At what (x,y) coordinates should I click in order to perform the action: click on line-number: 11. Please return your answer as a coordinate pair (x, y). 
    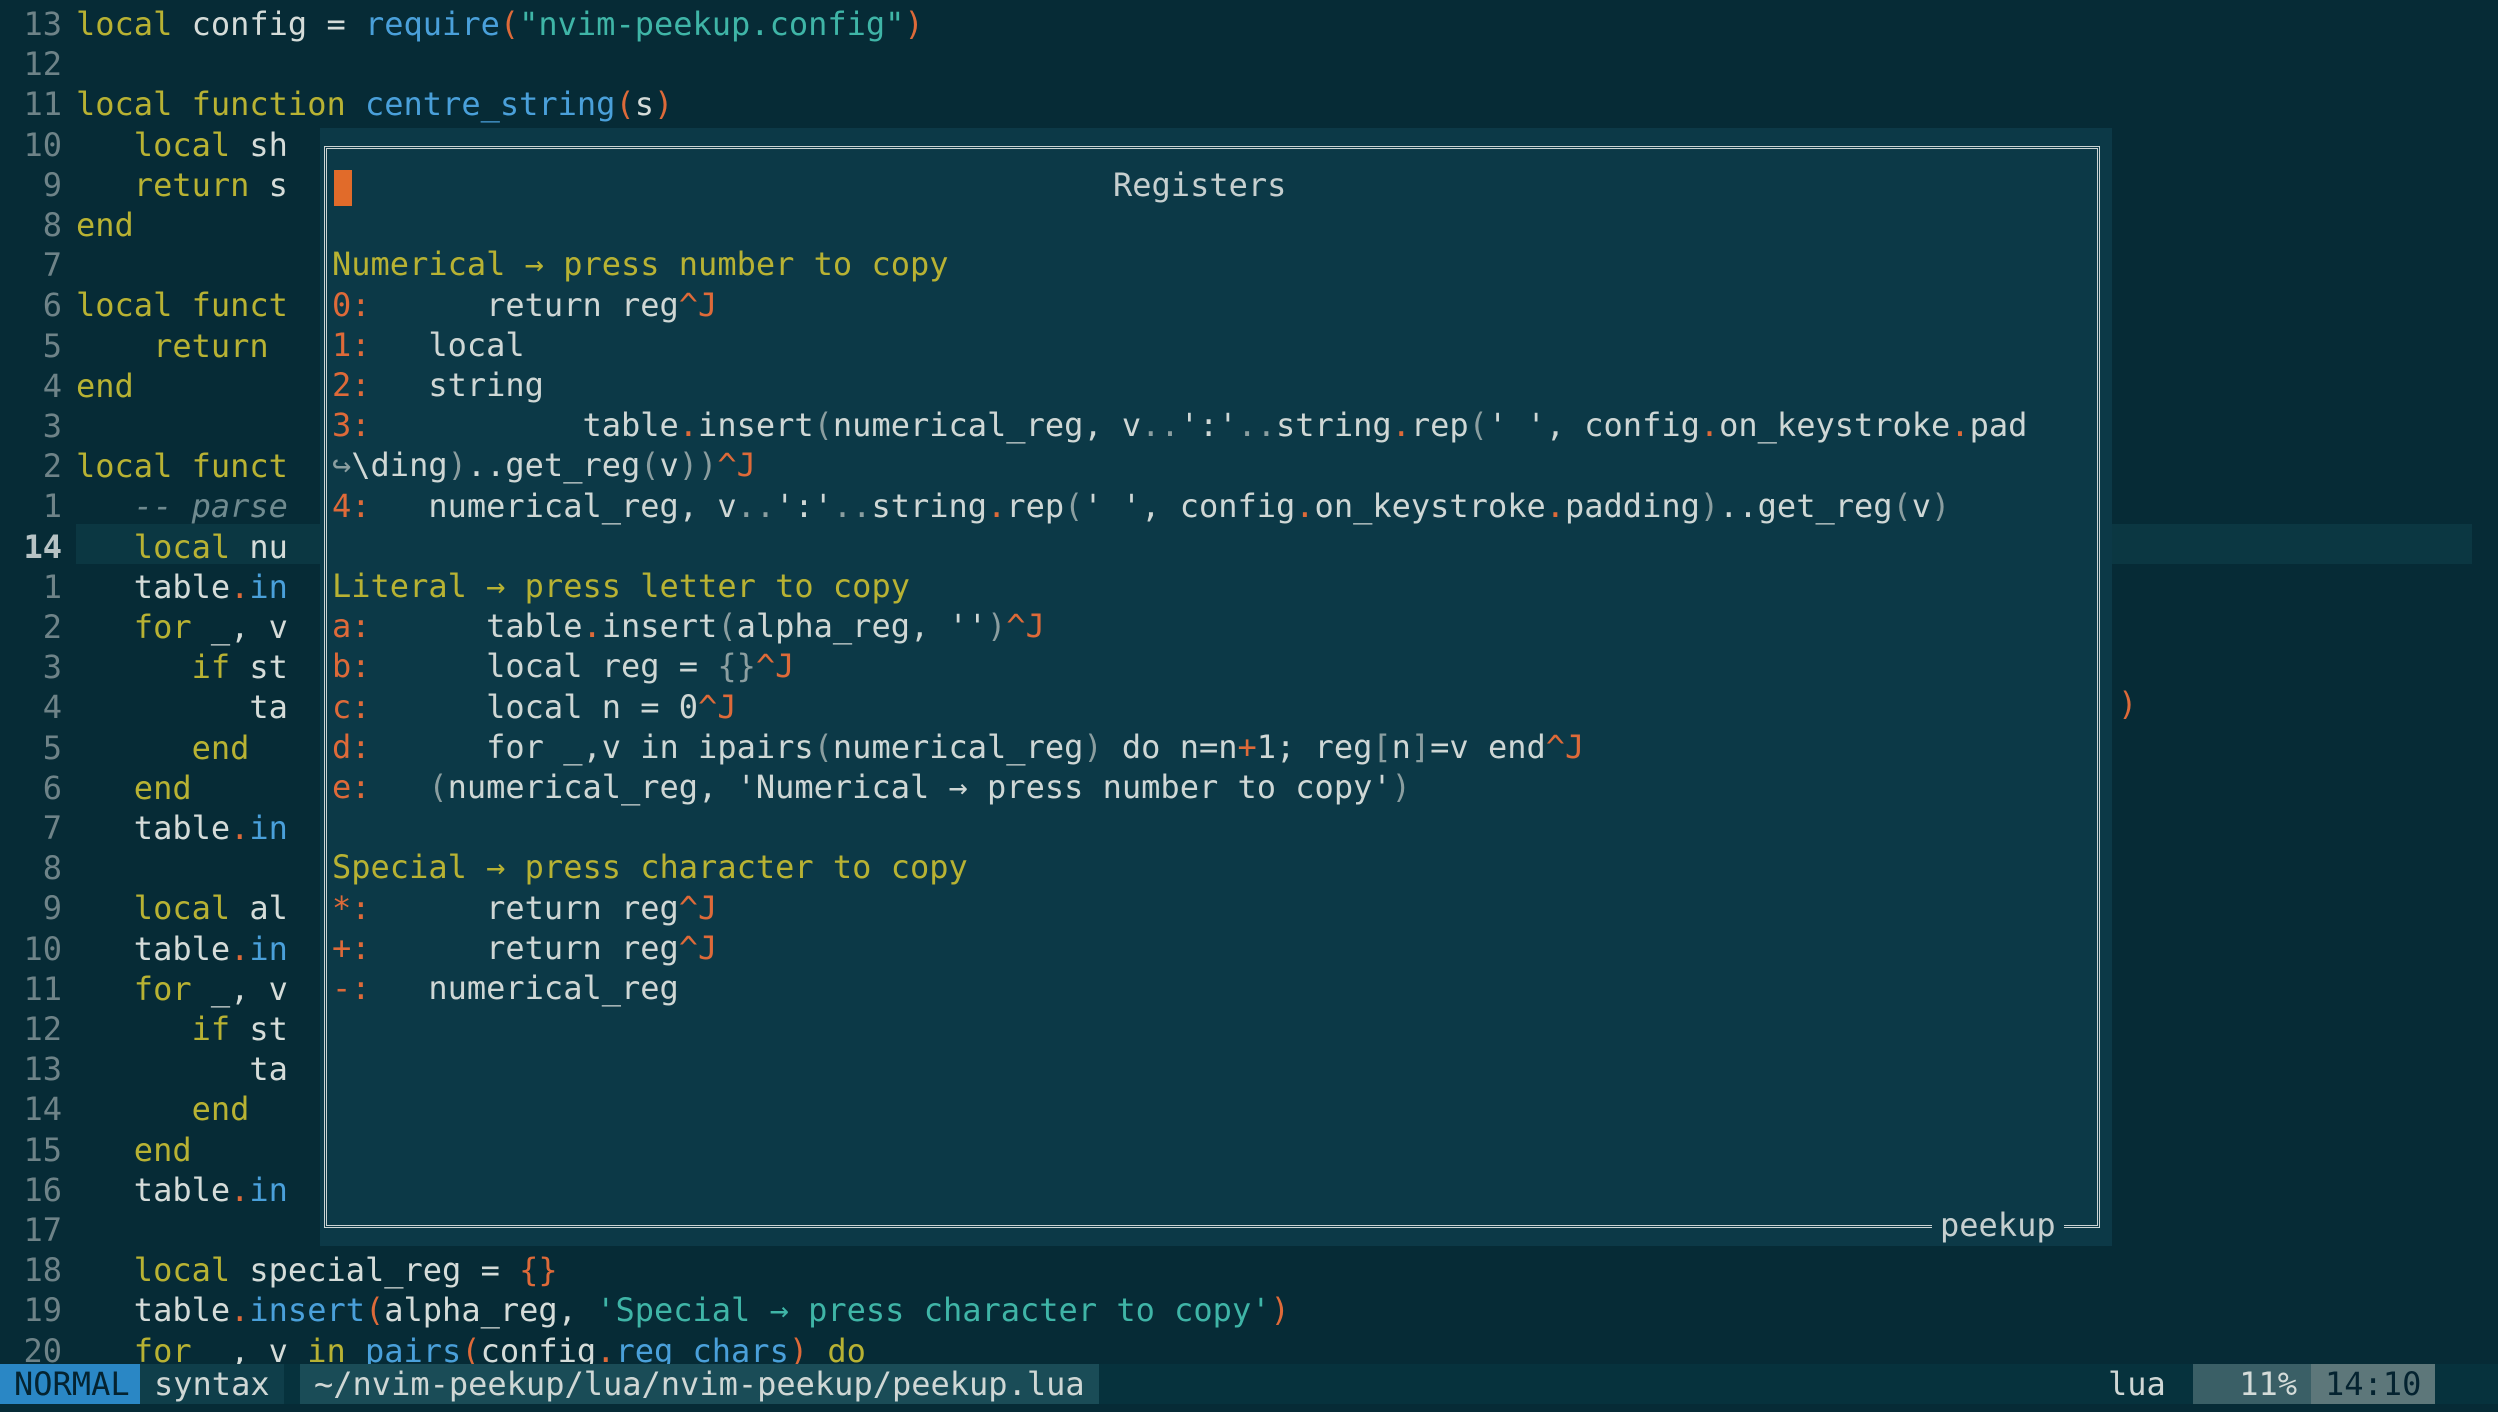
    Looking at the image, I should click on (42, 988).